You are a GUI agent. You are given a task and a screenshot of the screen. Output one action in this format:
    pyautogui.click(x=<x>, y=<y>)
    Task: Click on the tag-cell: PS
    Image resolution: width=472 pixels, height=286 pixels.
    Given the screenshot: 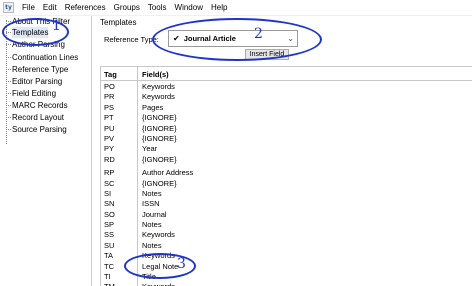 What is the action you would take?
    pyautogui.click(x=109, y=107)
    